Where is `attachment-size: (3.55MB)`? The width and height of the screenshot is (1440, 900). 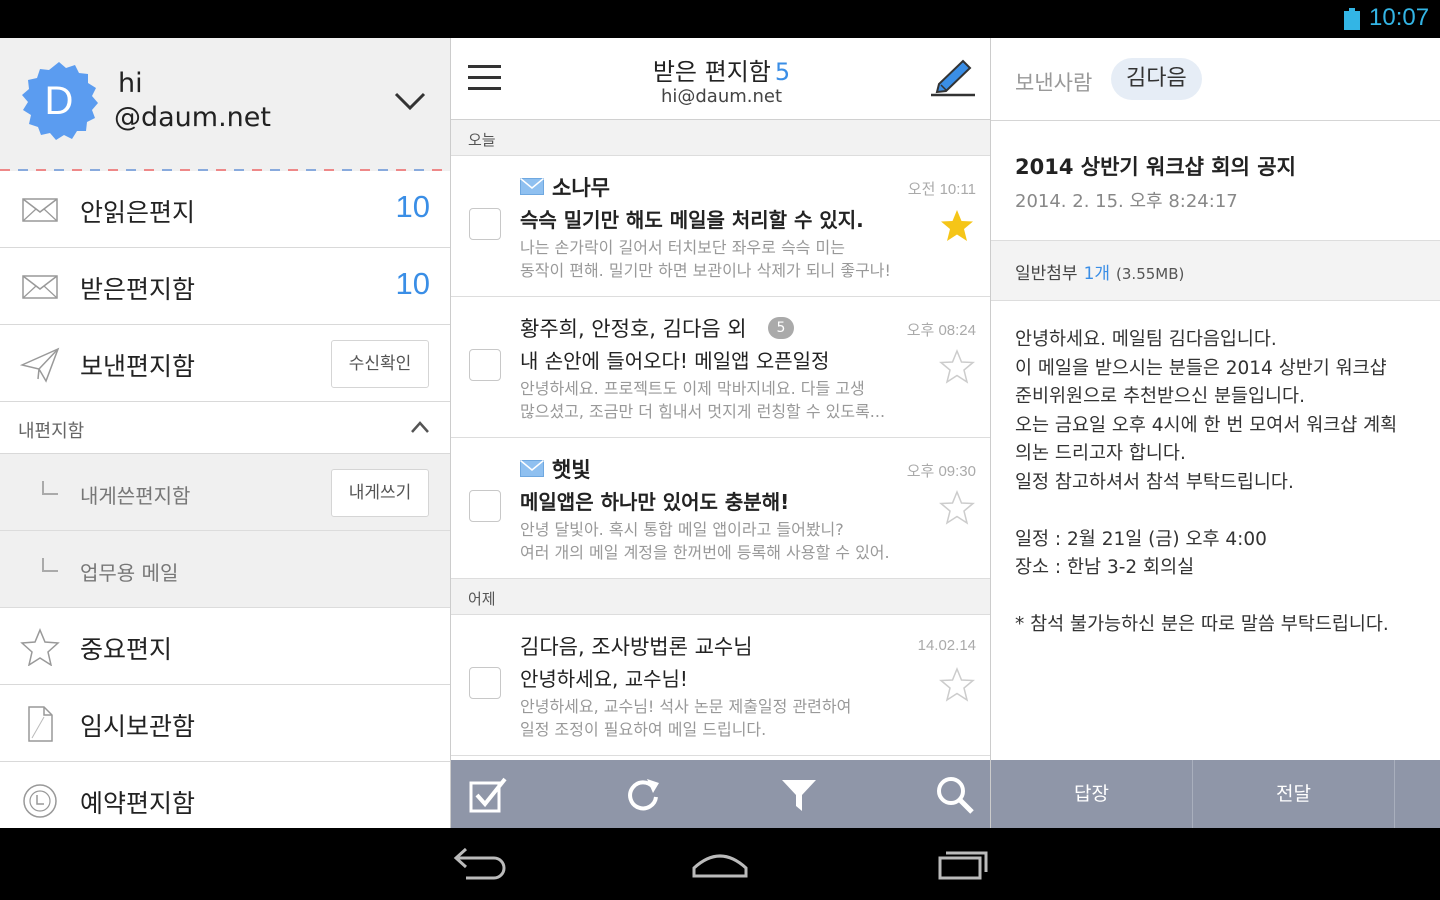
attachment-size: (3.55MB) is located at coordinates (1150, 274).